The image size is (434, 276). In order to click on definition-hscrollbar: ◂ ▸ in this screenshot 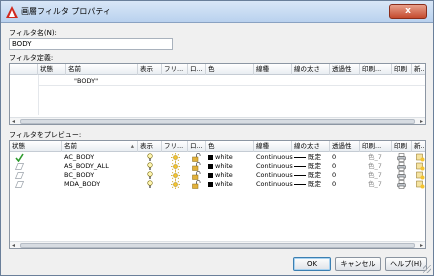, I will do `click(217, 120)`.